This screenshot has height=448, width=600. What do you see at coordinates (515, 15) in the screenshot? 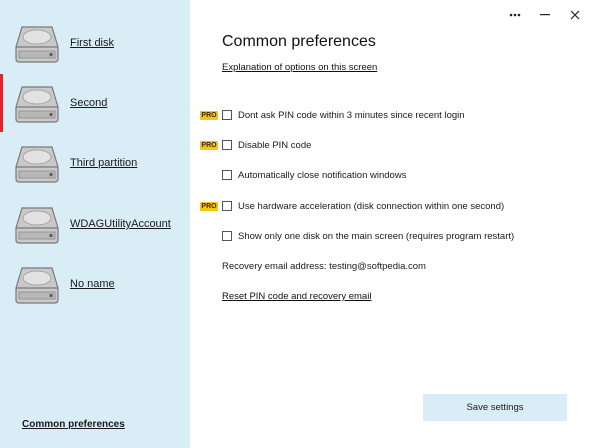
I see `more-horizontal-icon` at bounding box center [515, 15].